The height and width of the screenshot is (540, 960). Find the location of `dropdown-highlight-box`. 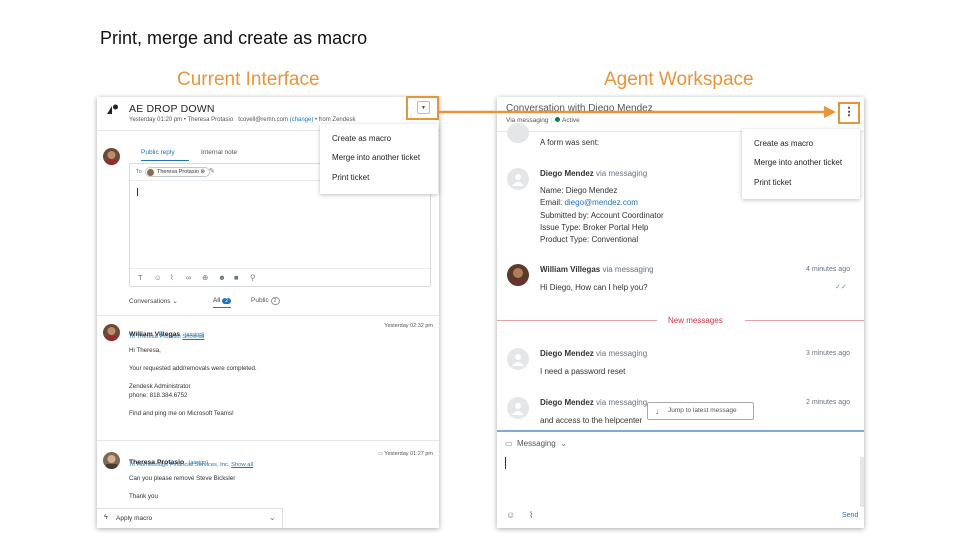

dropdown-highlight-box is located at coordinates (422, 108).